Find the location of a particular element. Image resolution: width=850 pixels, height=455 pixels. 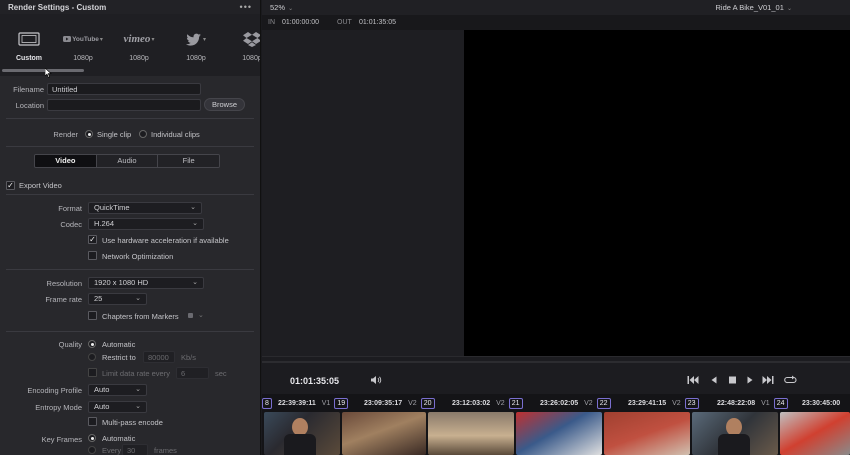

location-field is located at coordinates (124, 105).